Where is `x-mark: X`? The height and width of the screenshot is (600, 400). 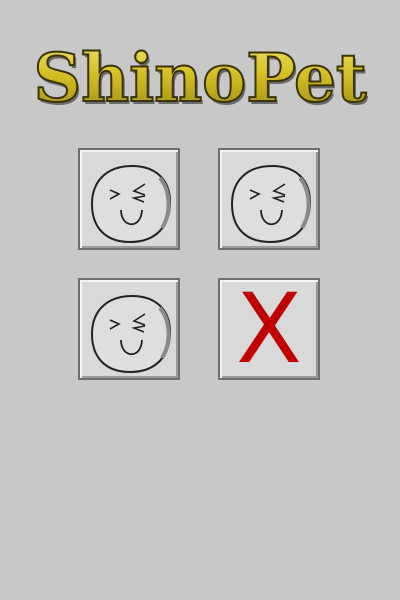 x-mark: X is located at coordinates (269, 329).